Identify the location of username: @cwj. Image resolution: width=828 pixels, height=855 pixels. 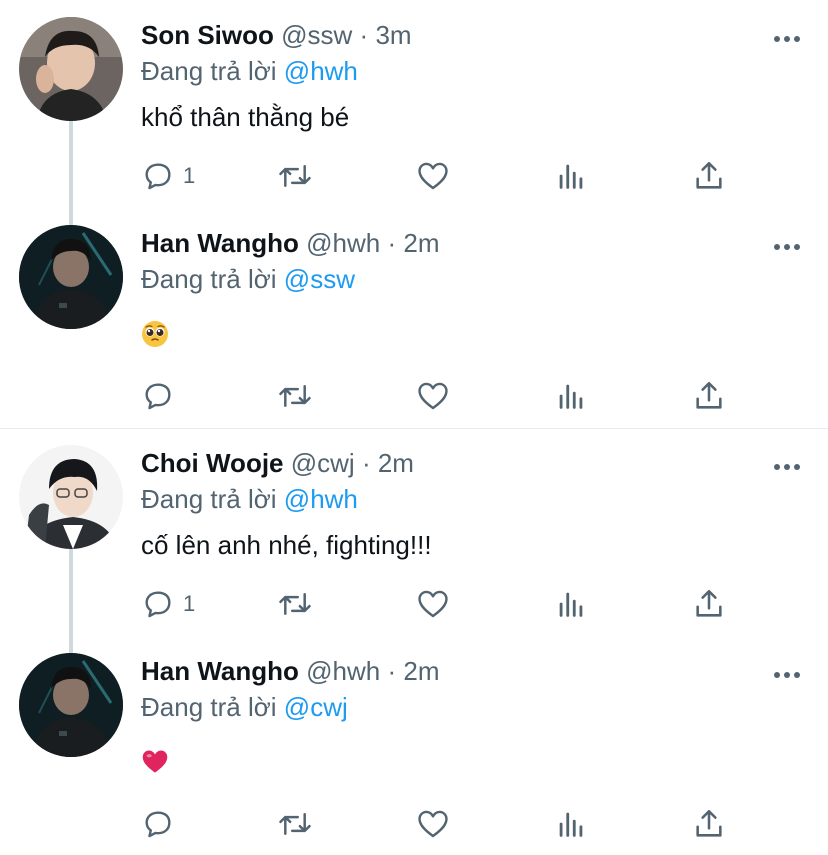
(323, 463).